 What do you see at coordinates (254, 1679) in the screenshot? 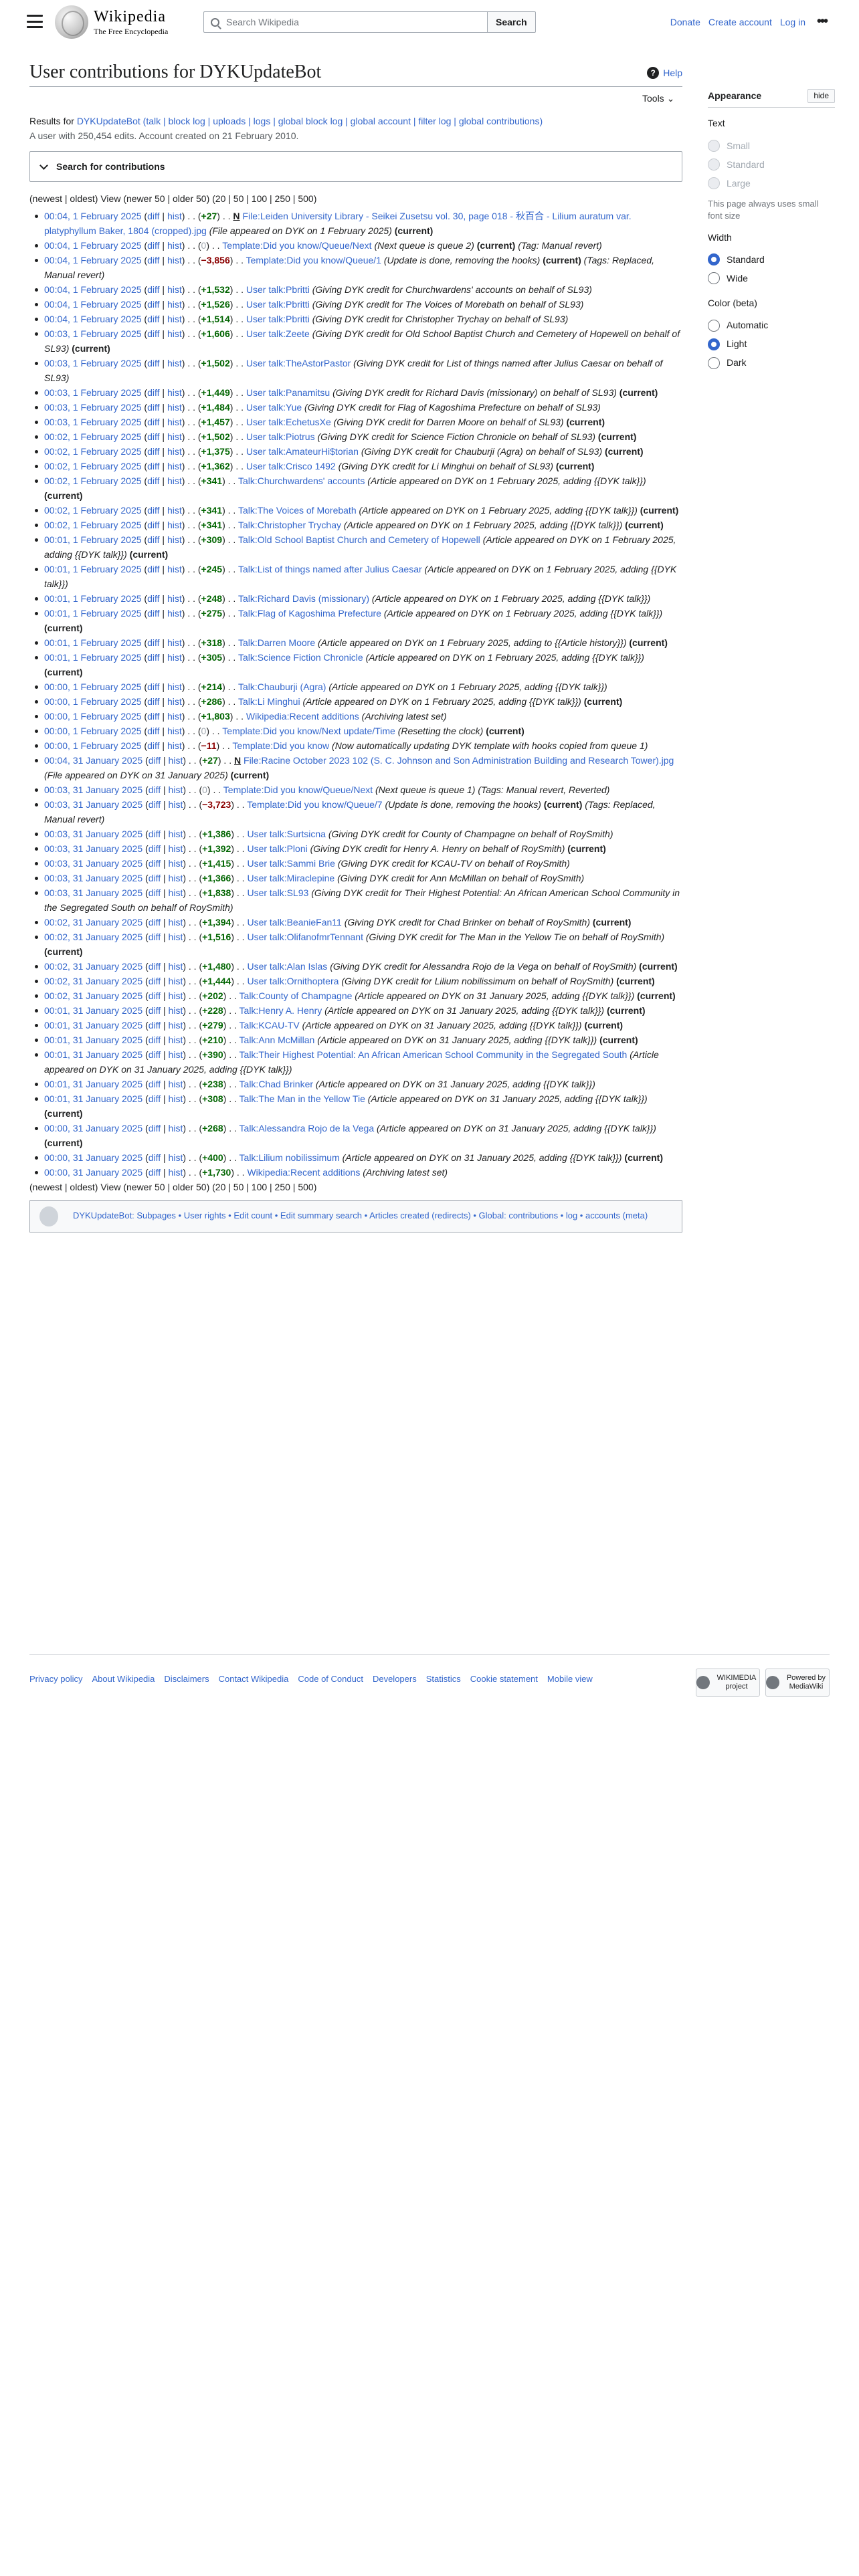
I see `footer-link: Contact Wikipedia` at bounding box center [254, 1679].